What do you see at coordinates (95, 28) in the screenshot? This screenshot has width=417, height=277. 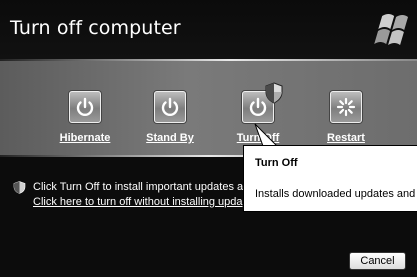 I see `dialog-title: Turn off computer` at bounding box center [95, 28].